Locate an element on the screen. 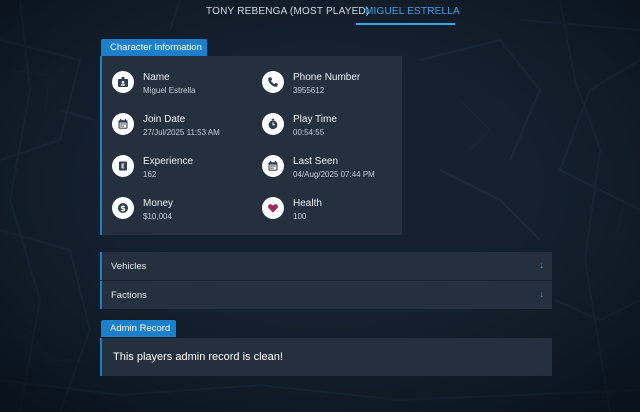 This screenshot has height=412, width=640. experience-icon is located at coordinates (123, 166).